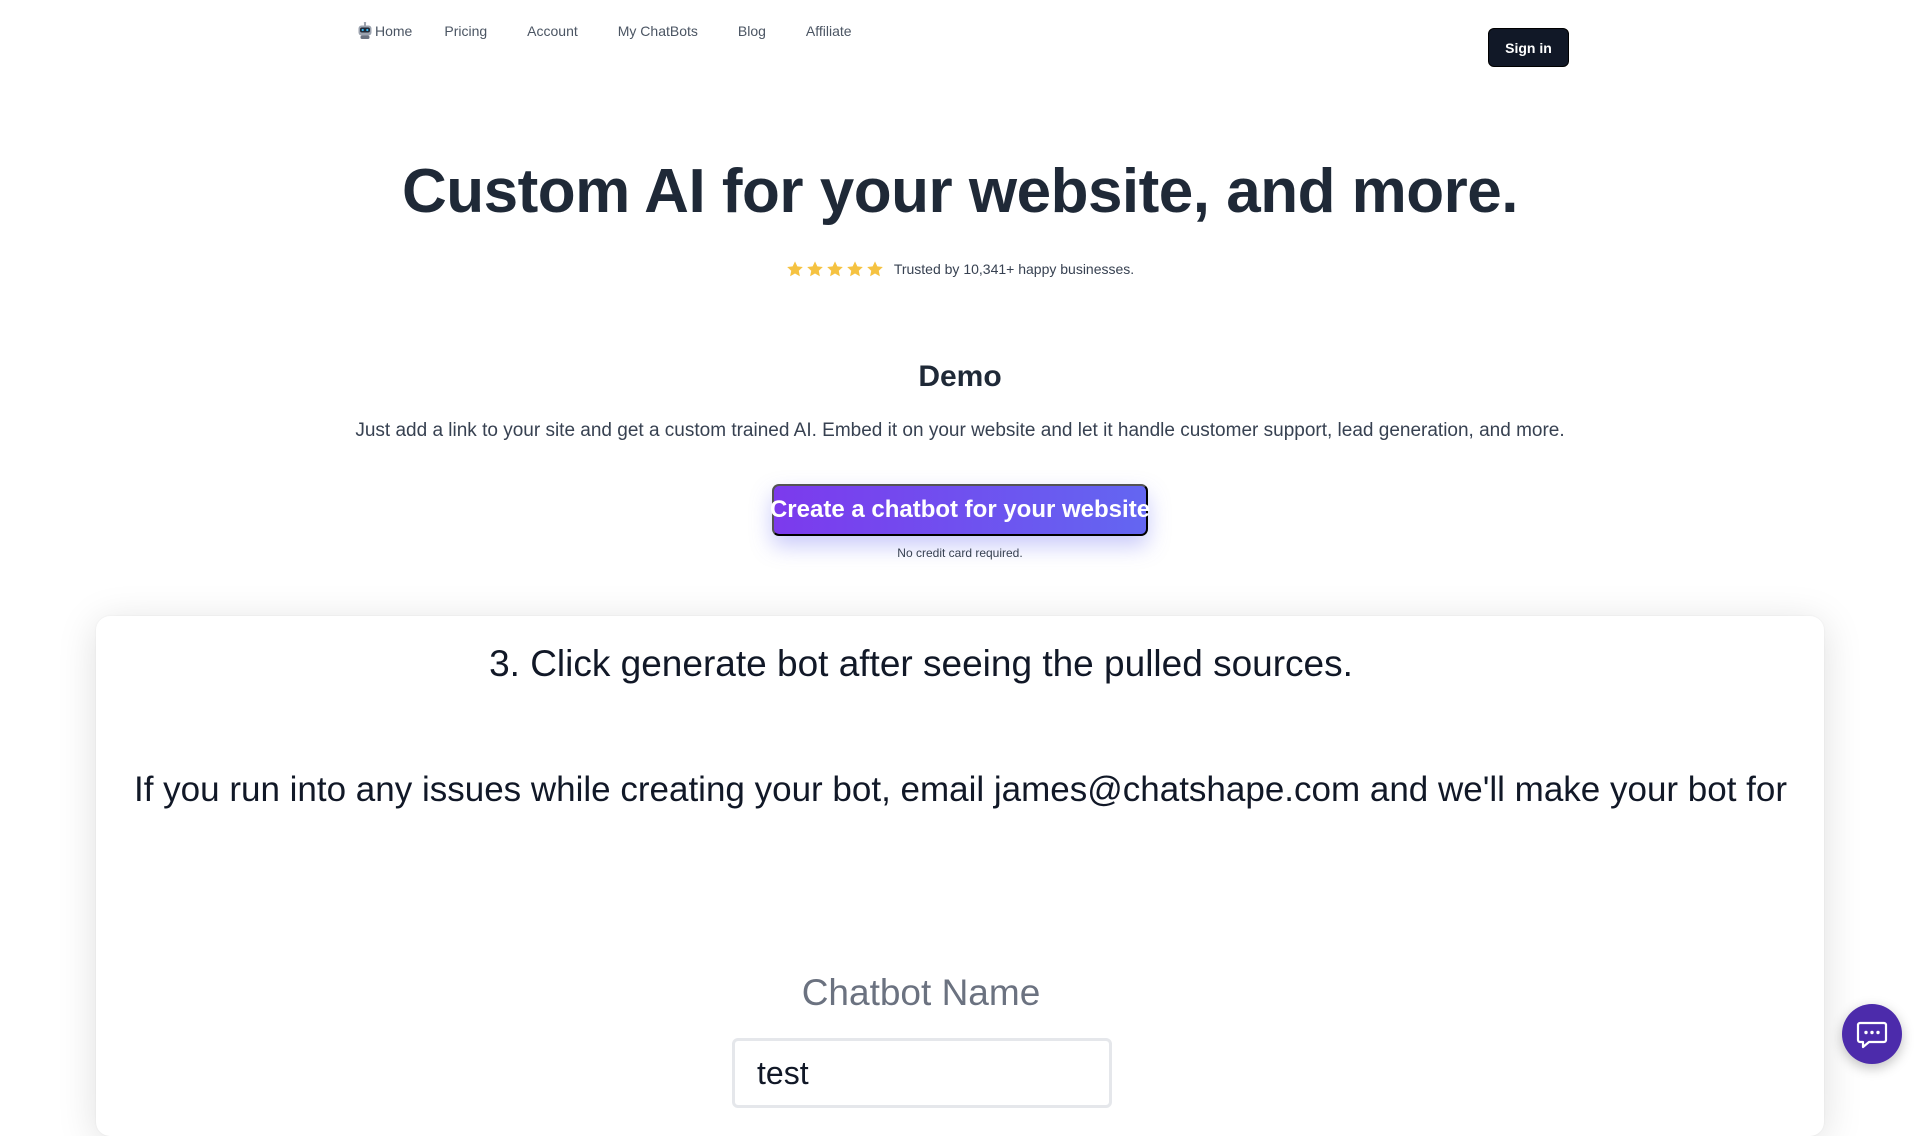 The width and height of the screenshot is (1920, 1136). What do you see at coordinates (921, 992) in the screenshot?
I see `chatbot-name-label: Chatbot Name` at bounding box center [921, 992].